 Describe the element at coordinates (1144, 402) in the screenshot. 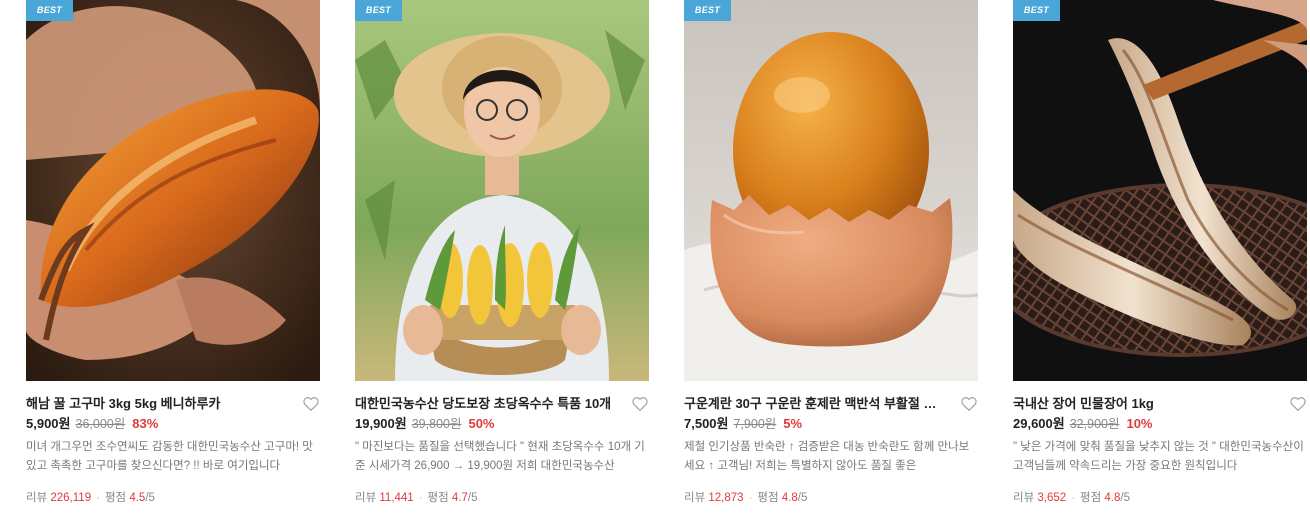

I see `product-title: 국내산 장어 민물장어 1kg` at that location.